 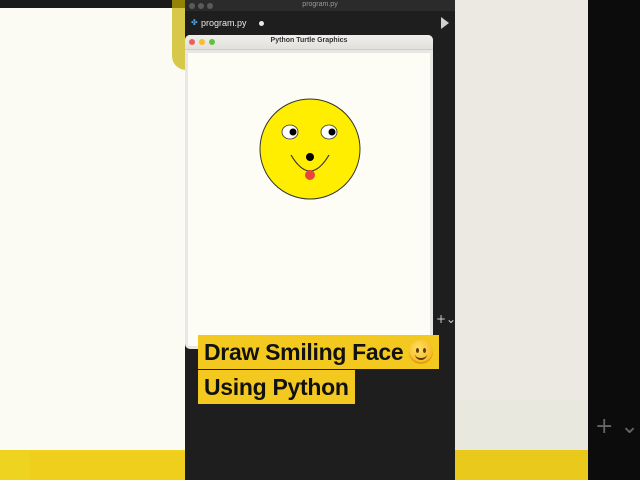 I want to click on turtle-window-title: Python Turtle Graphics, so click(x=309, y=40).